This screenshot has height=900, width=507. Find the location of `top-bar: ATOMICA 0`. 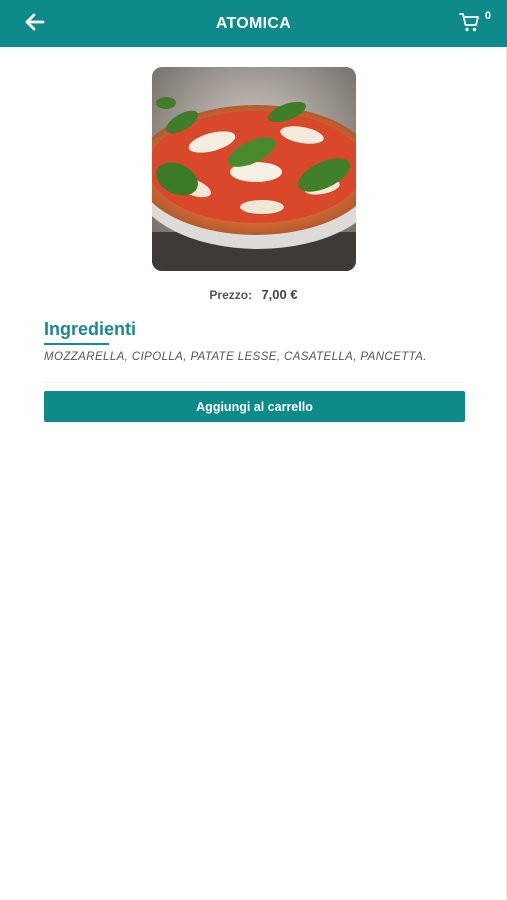

top-bar: ATOMICA 0 is located at coordinates (253, 23).